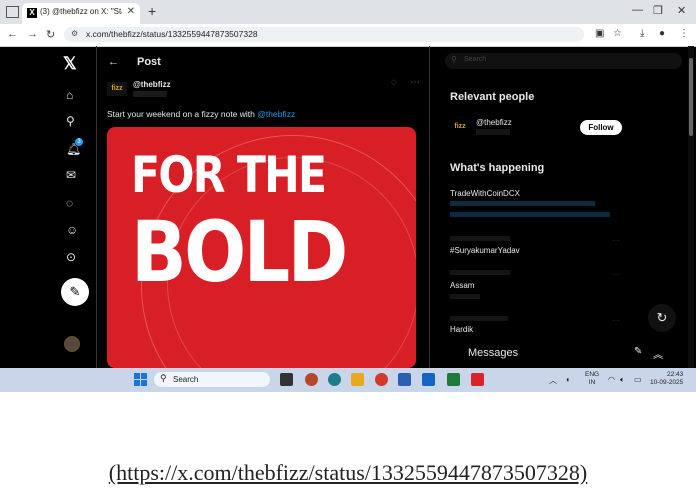 This screenshot has height=493, width=696. Describe the element at coordinates (70, 64) in the screenshot. I see `x-logo-icon: 𝕏` at that location.